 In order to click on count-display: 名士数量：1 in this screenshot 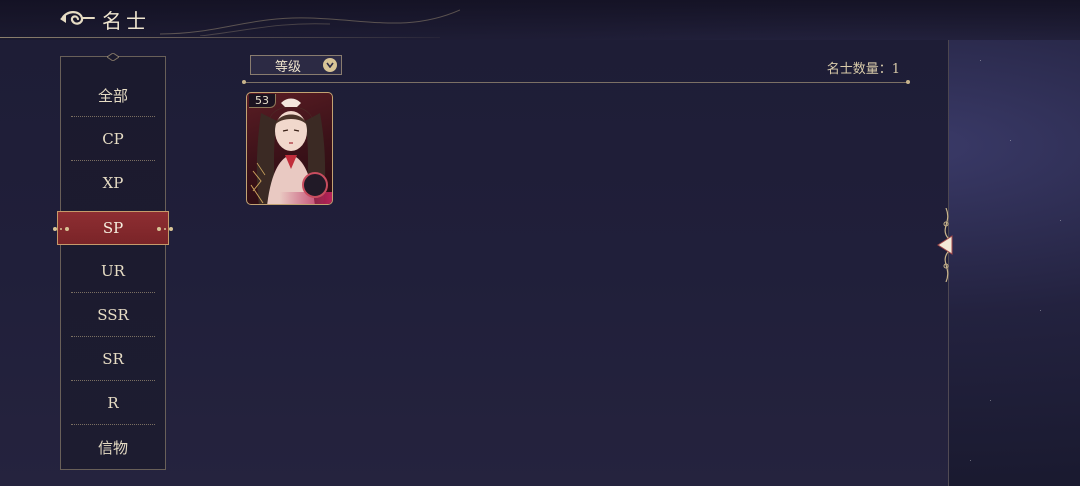, I will do `click(863, 67)`.